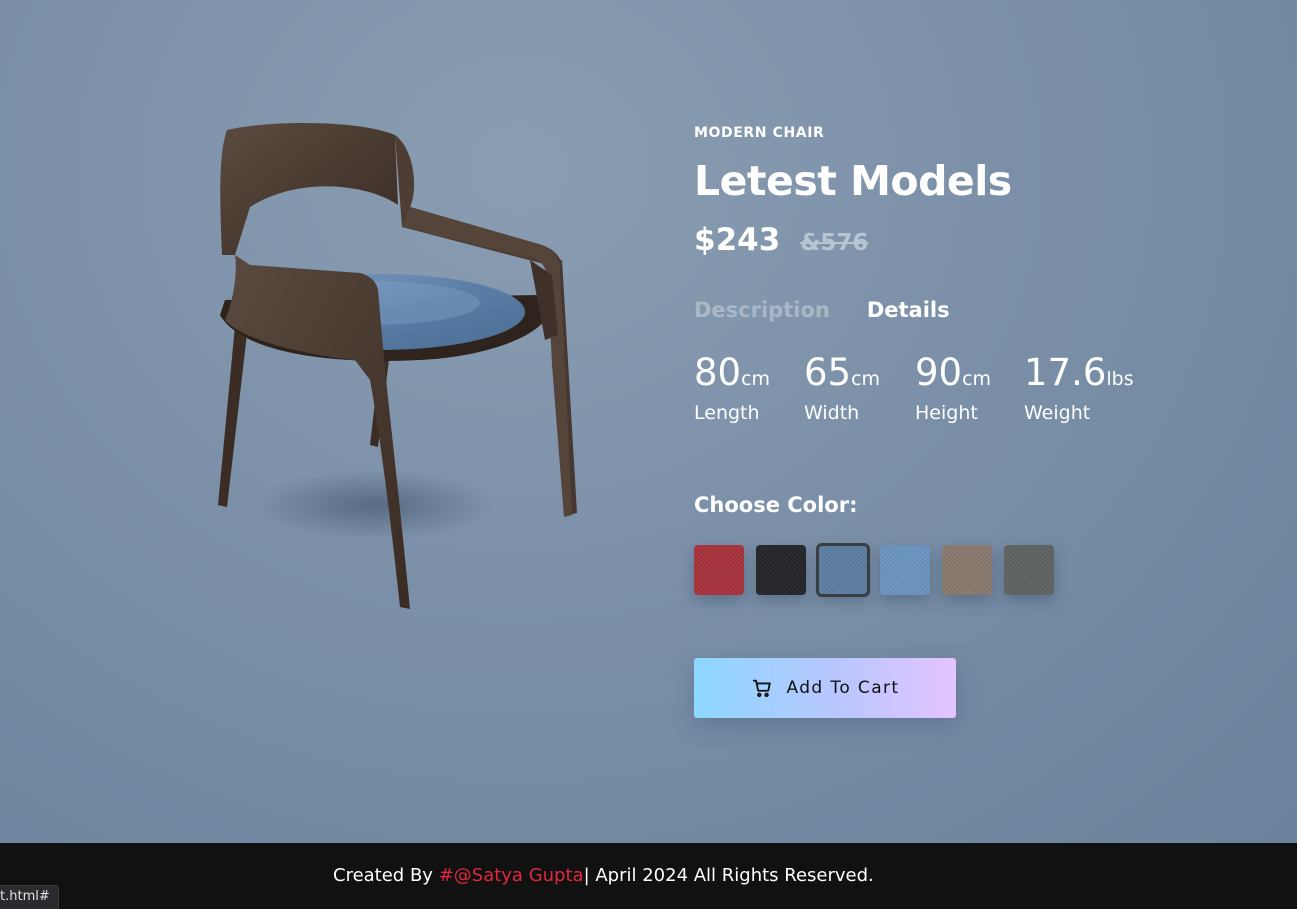 The width and height of the screenshot is (1297, 909). What do you see at coordinates (853, 181) in the screenshot?
I see `product-title: Letest Models` at bounding box center [853, 181].